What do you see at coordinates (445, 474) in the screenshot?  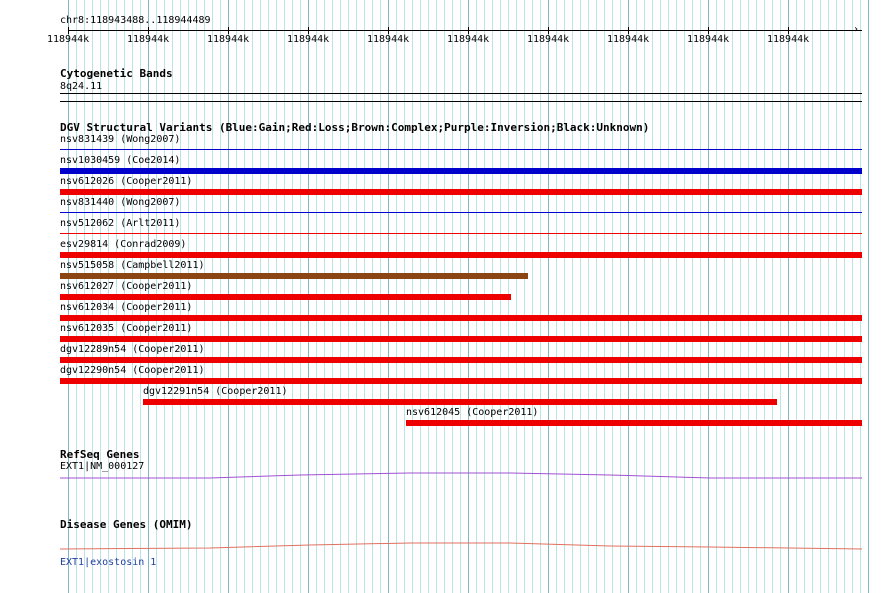 I see `refseq-gene-model` at bounding box center [445, 474].